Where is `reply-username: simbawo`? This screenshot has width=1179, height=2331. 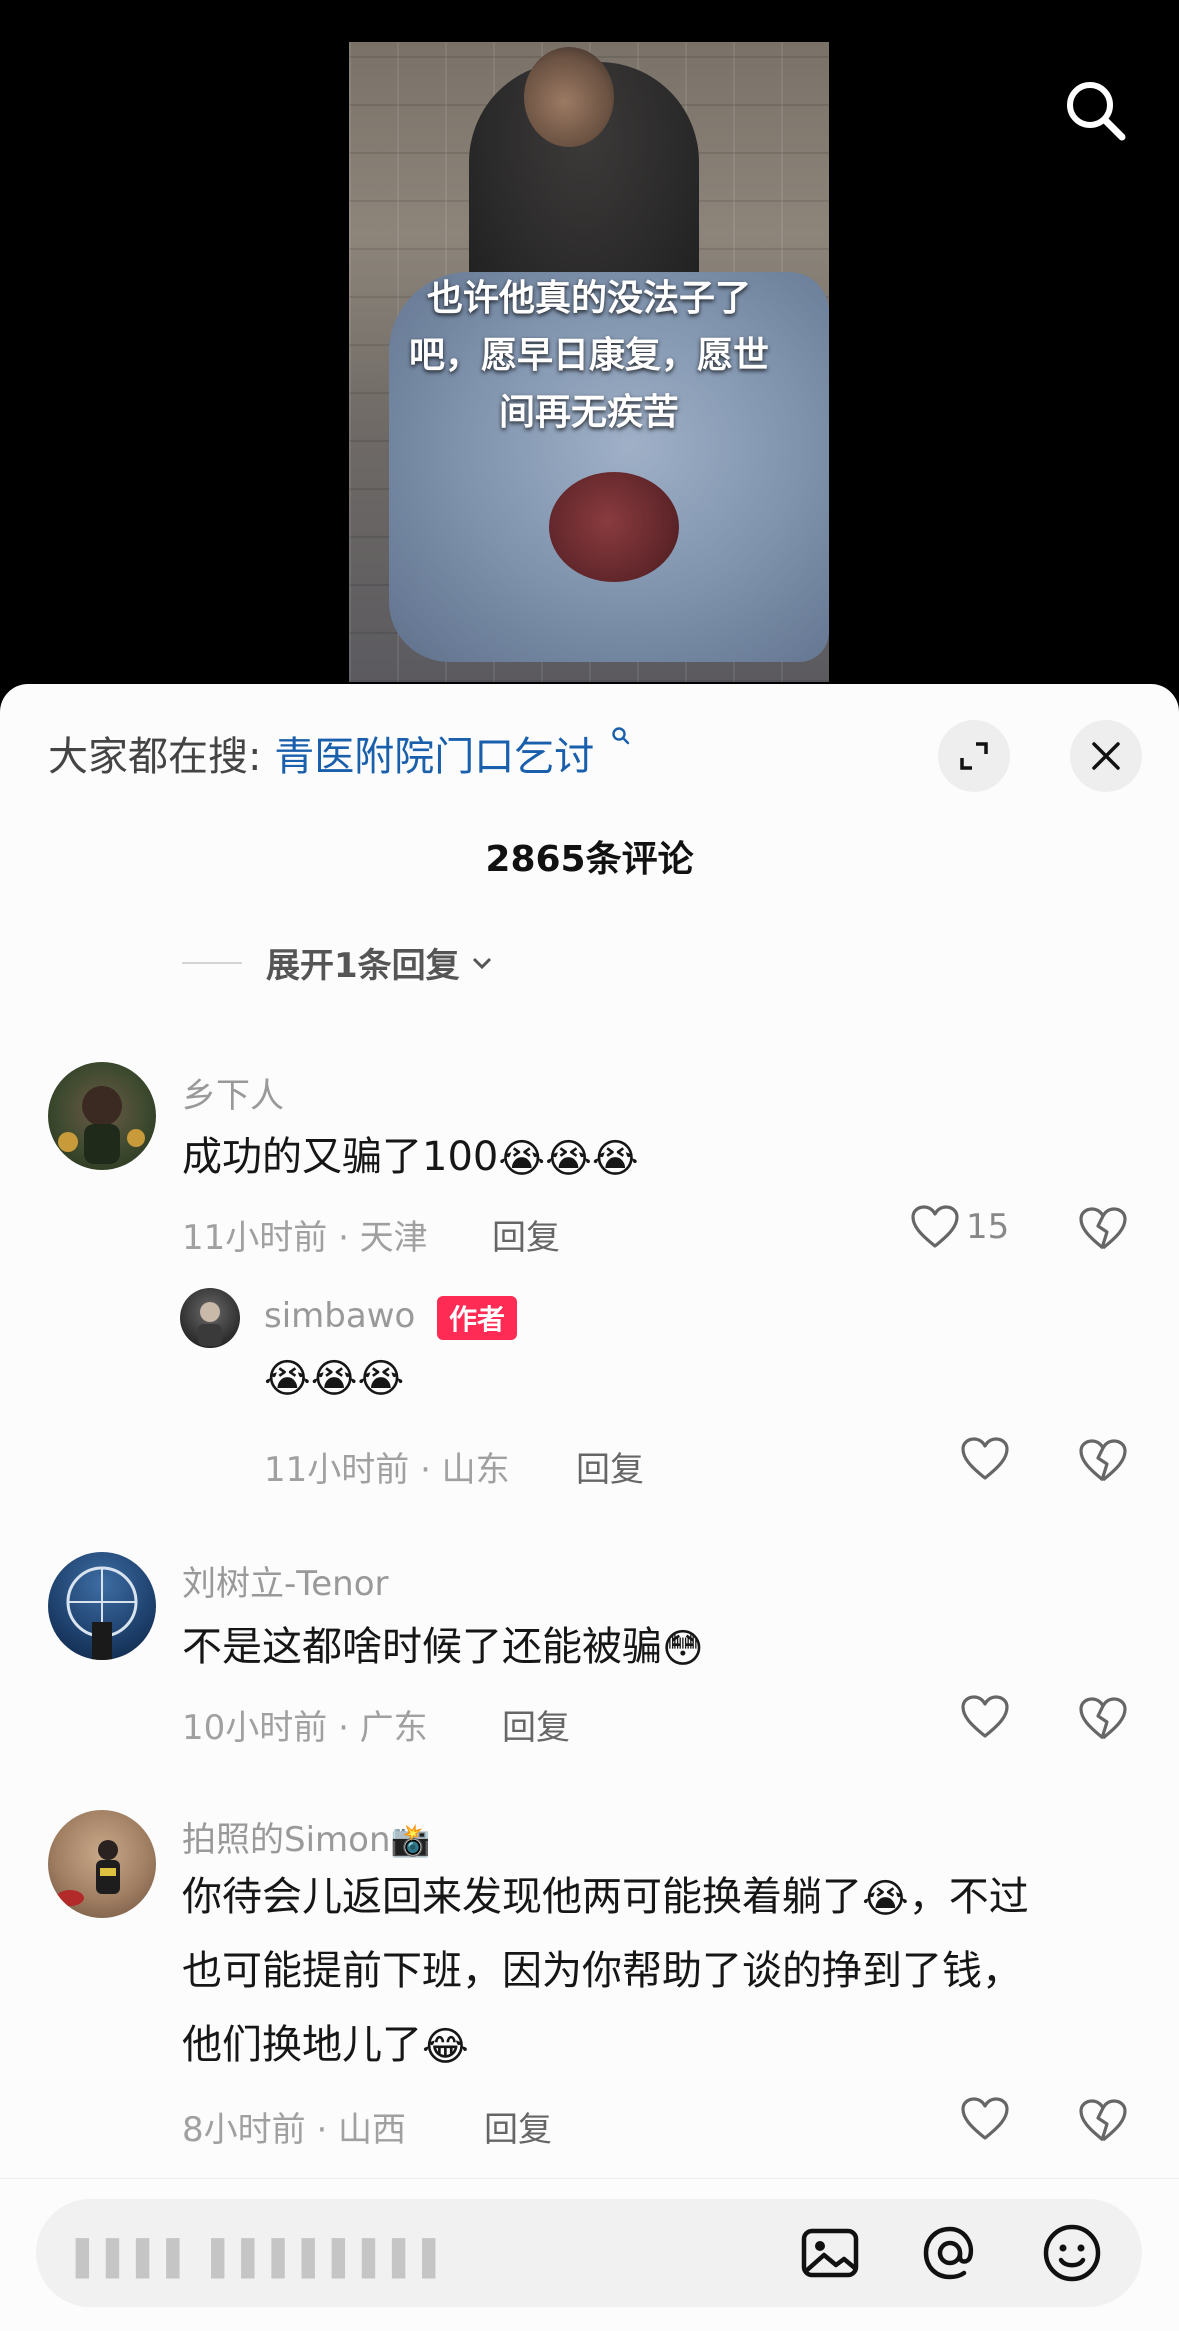 reply-username: simbawo is located at coordinates (339, 1316).